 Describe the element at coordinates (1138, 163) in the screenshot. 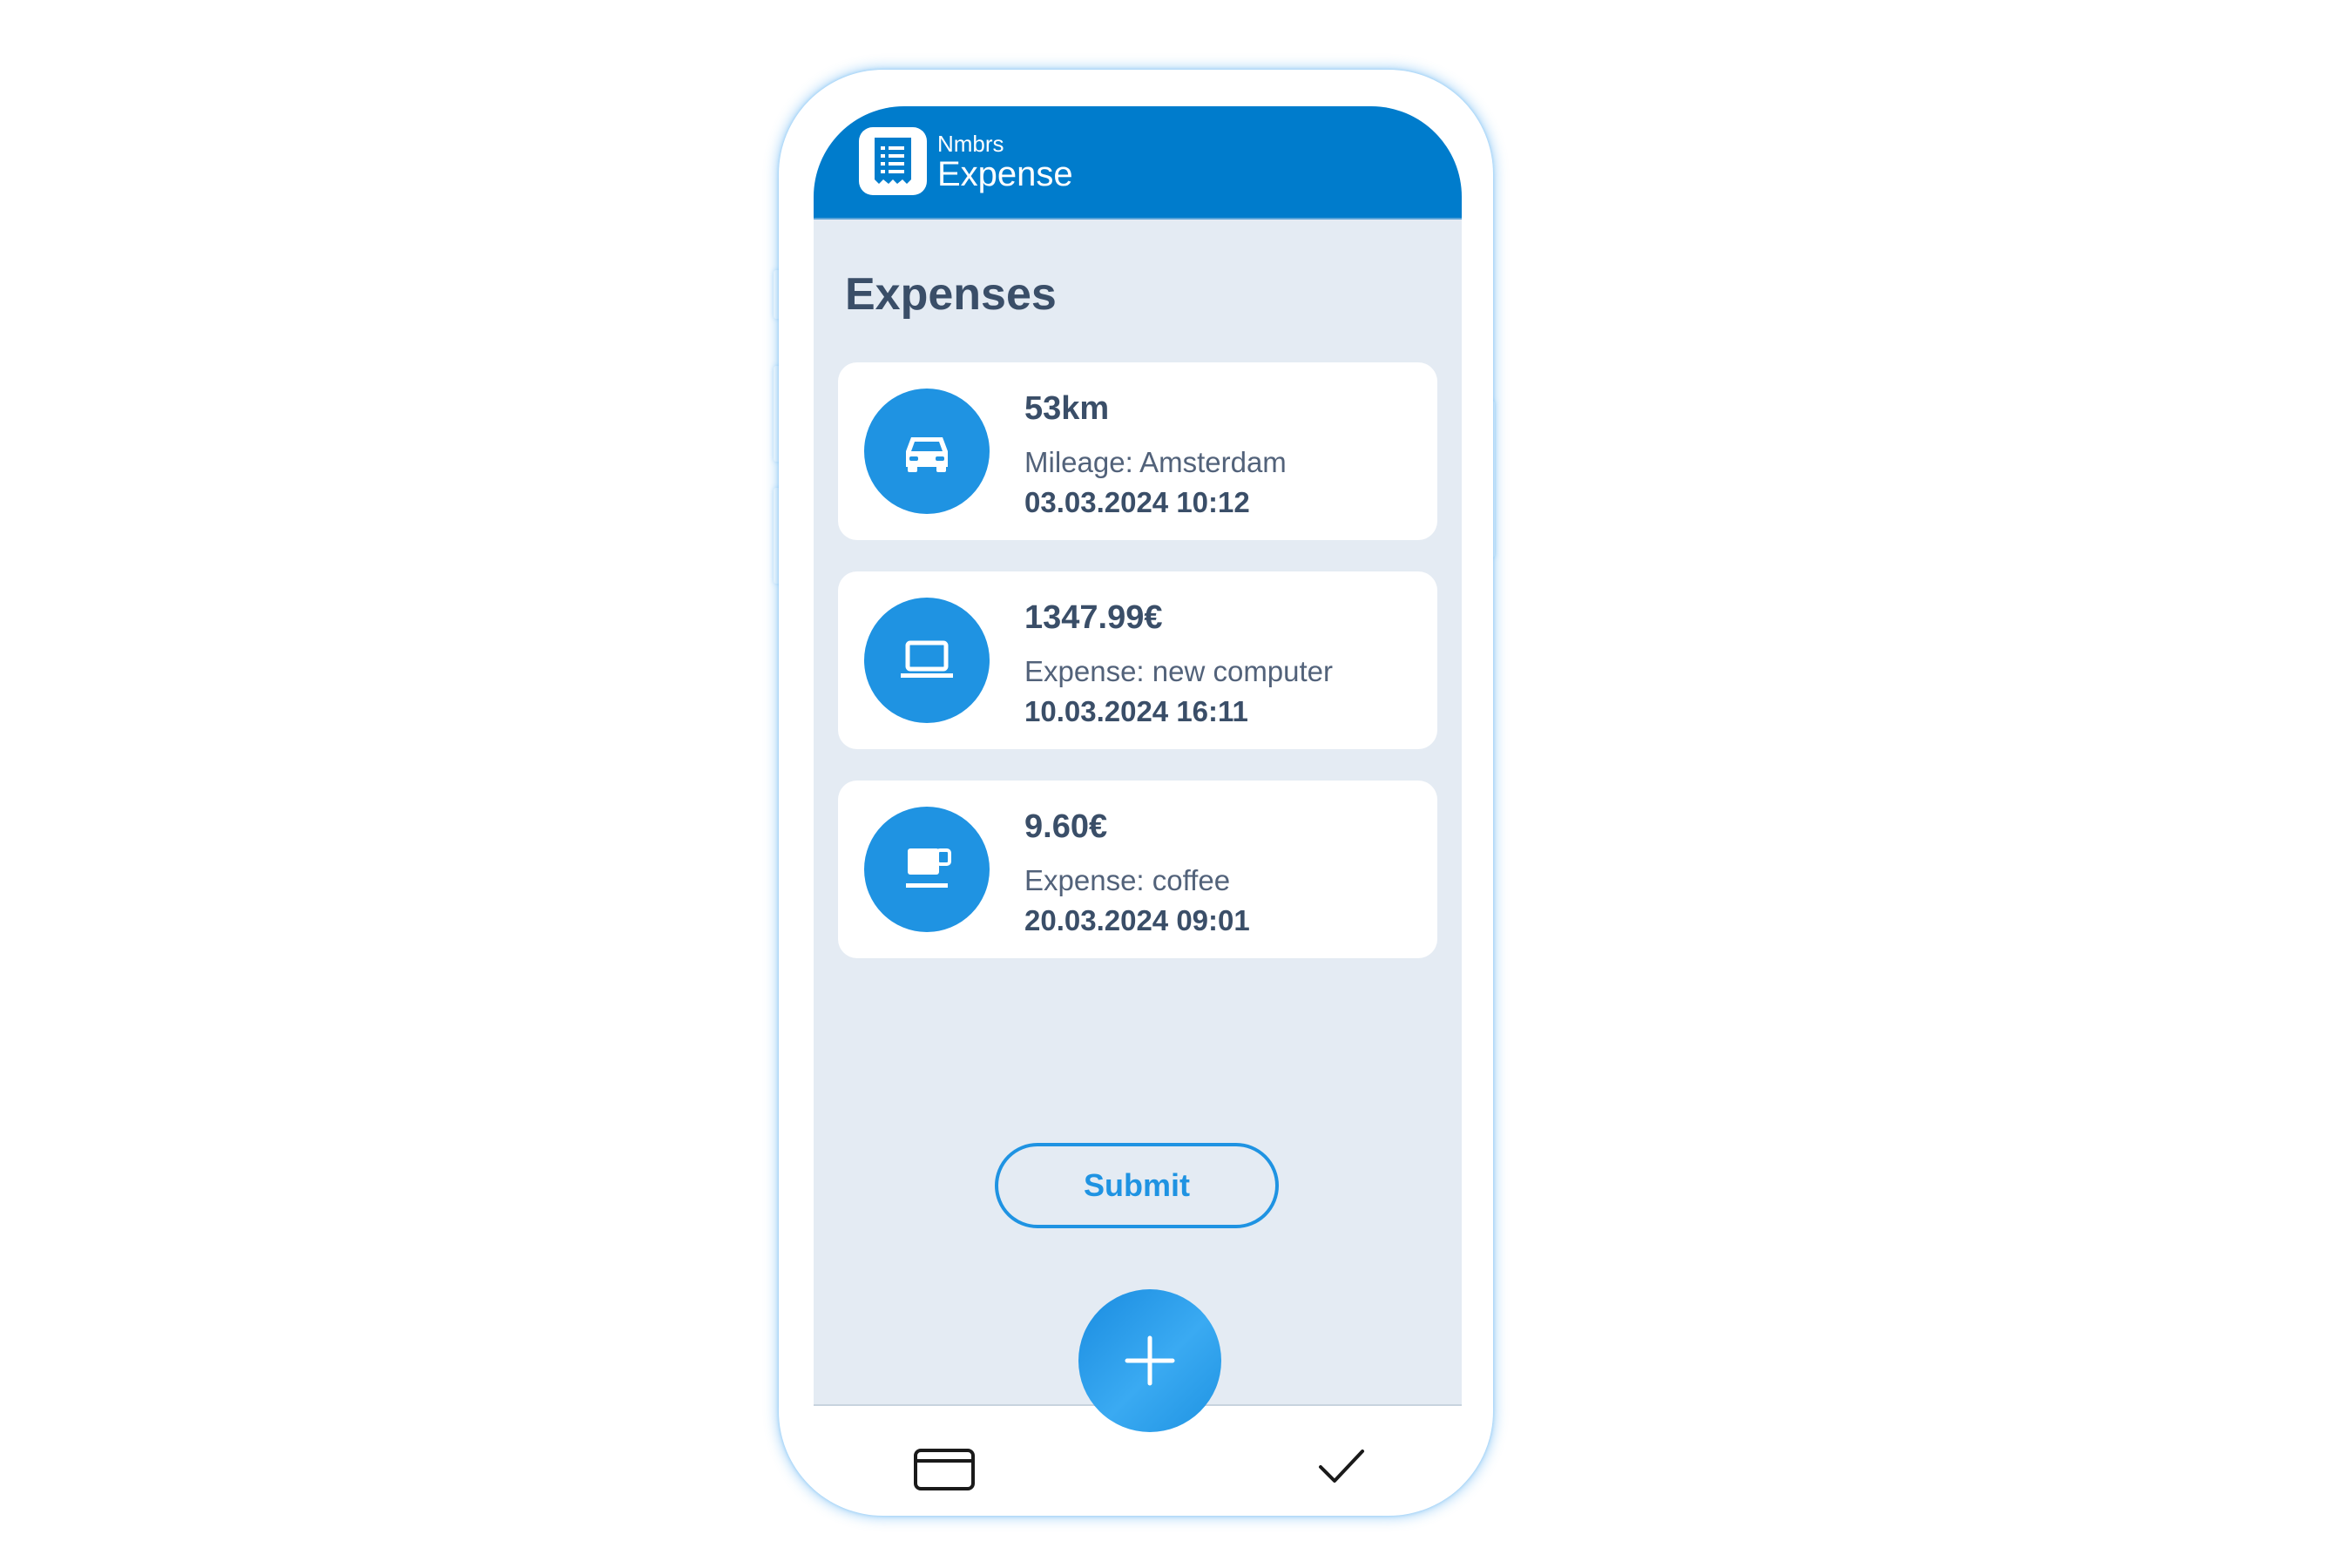

I see `app-header: Nmbrs Expense` at that location.